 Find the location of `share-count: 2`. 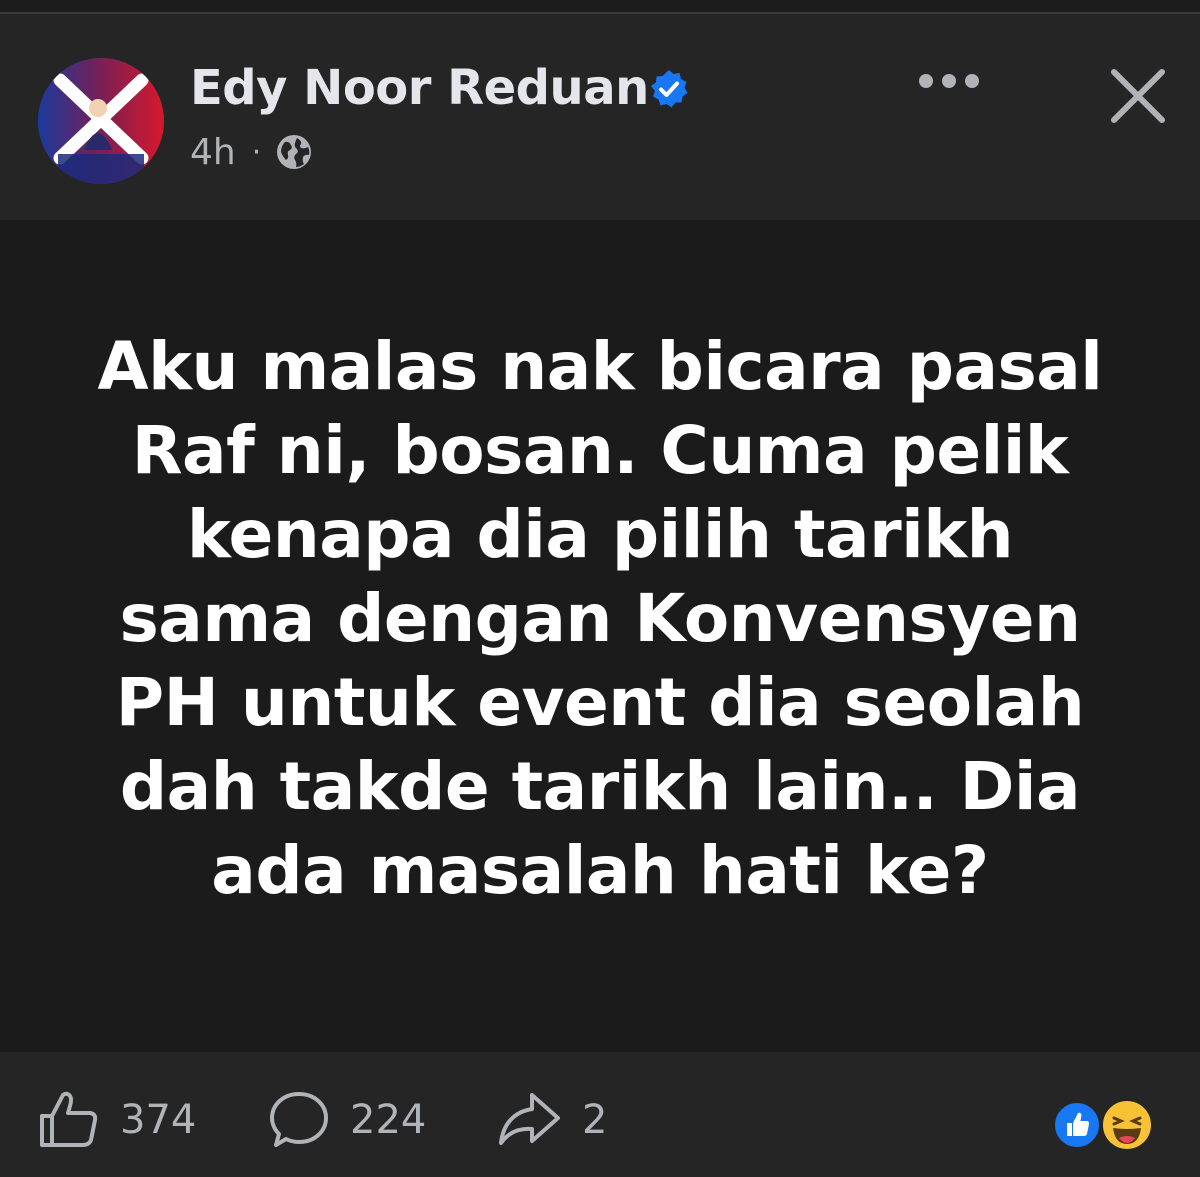

share-count: 2 is located at coordinates (595, 1120).